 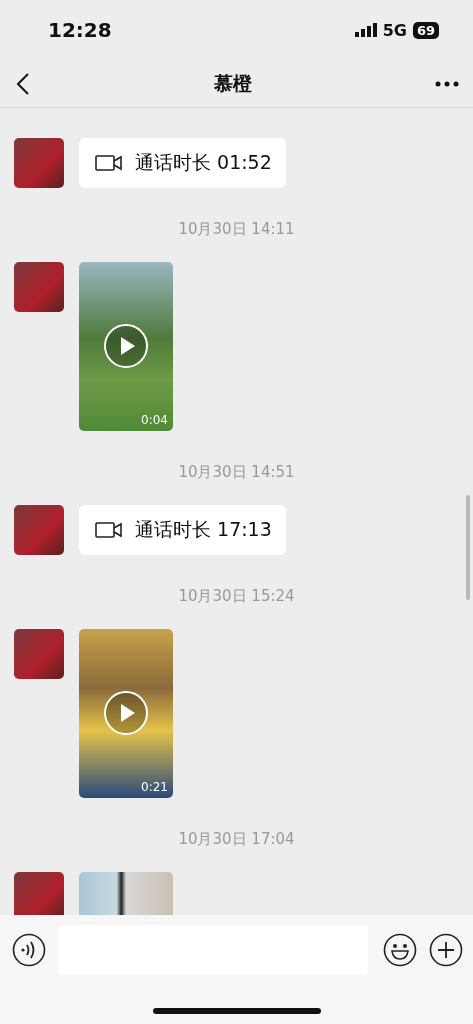 I want to click on message-timestamp: 10月30日 15:24, so click(x=236, y=596).